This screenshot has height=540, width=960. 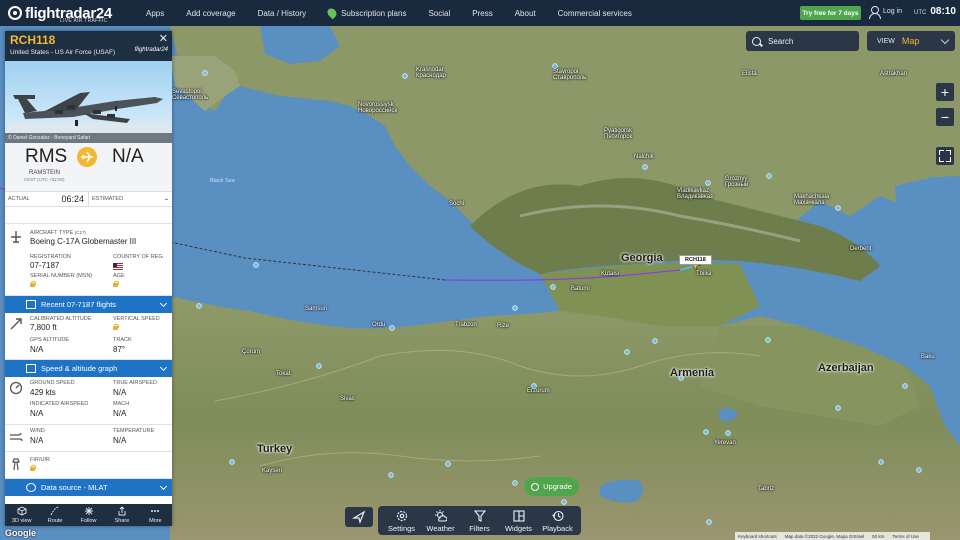 I want to click on map-label-kayseri: Kayseri, so click(x=272, y=471).